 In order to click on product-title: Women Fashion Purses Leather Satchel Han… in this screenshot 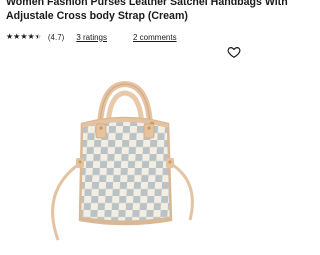, I will do `click(147, 11)`.